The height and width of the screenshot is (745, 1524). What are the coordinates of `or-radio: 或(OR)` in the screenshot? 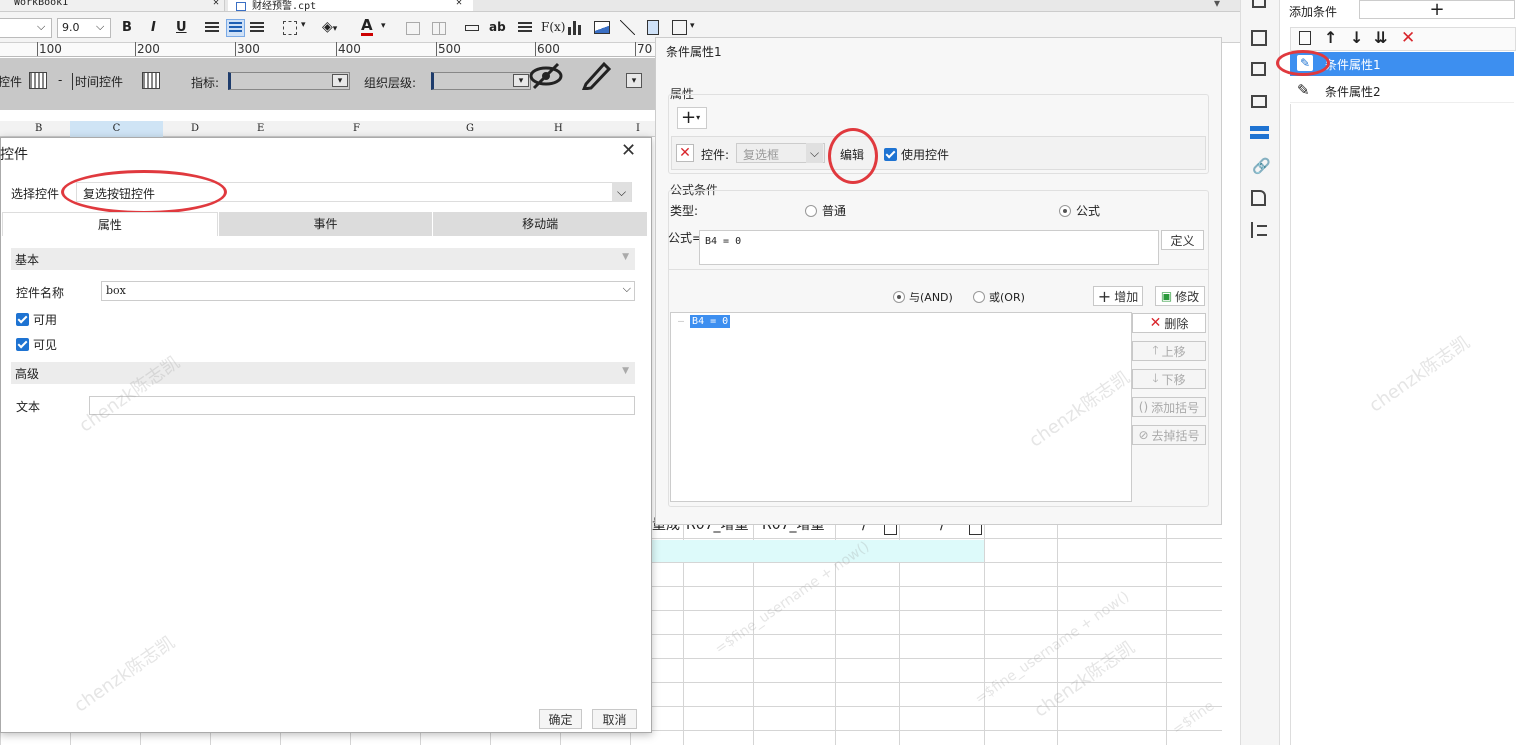 It's located at (999, 297).